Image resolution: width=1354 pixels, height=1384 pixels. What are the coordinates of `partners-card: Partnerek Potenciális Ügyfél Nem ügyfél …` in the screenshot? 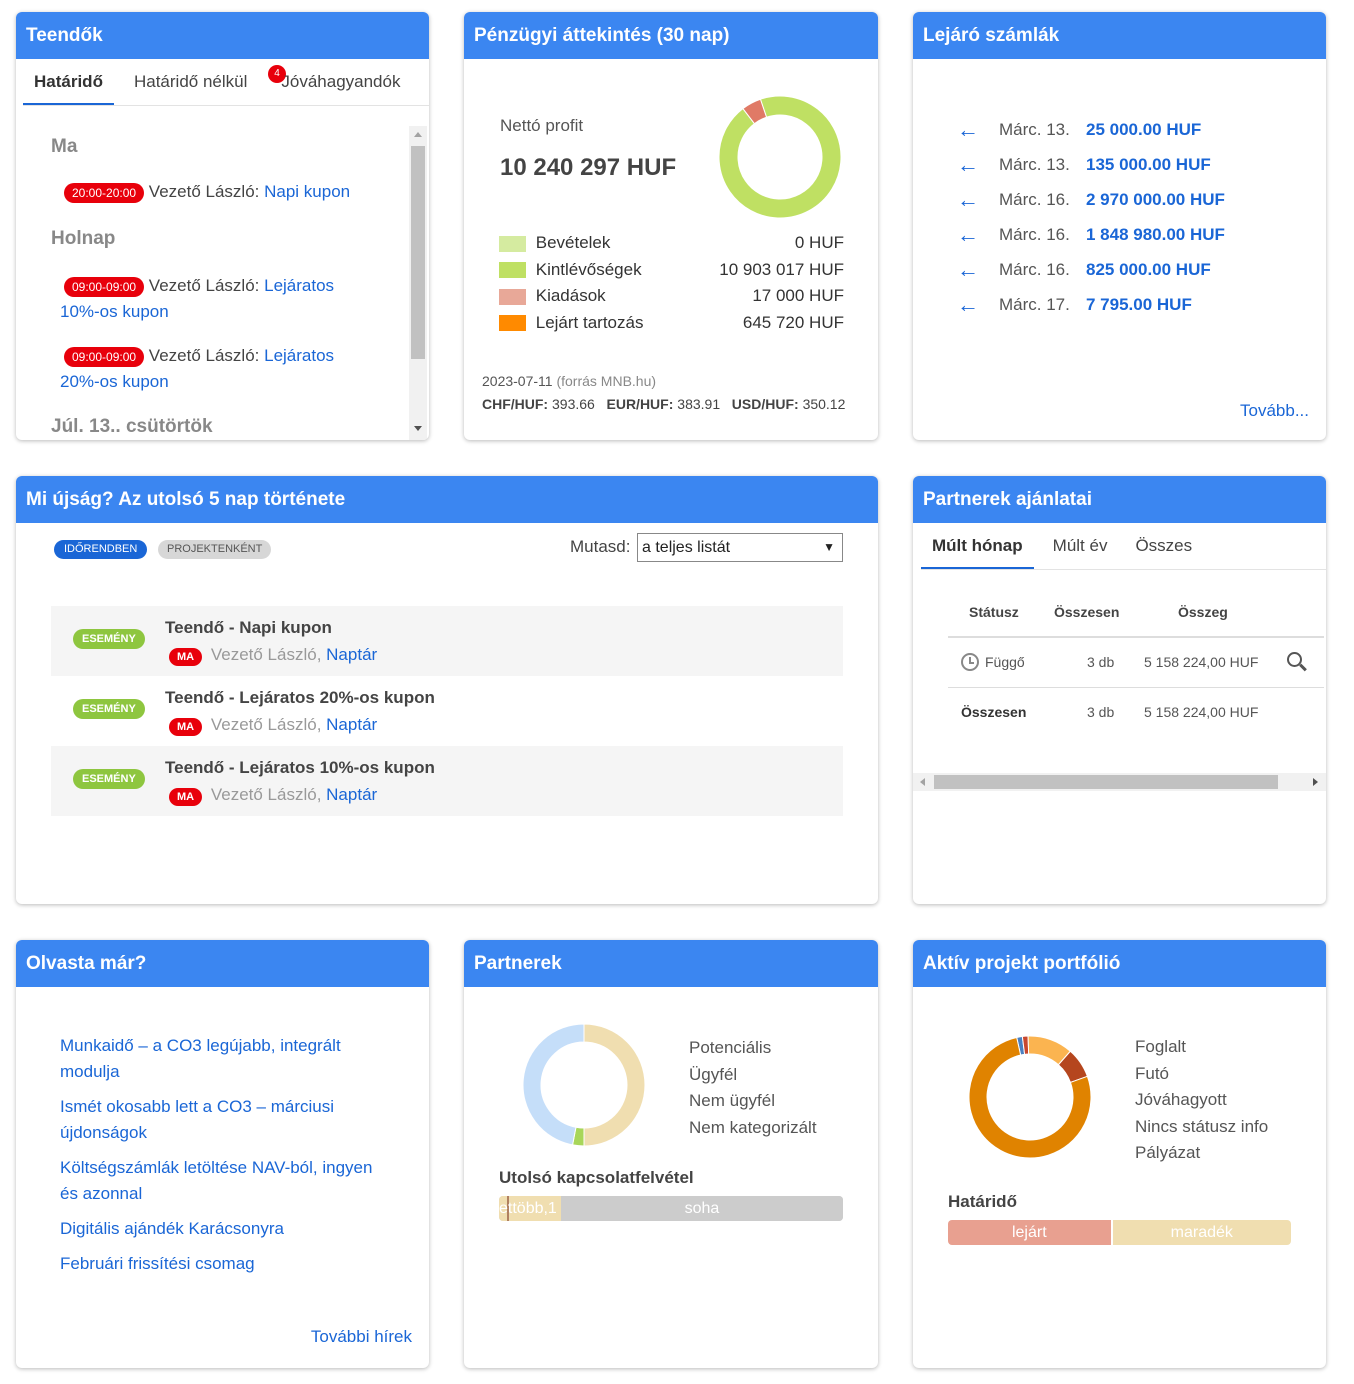 It's located at (671, 1154).